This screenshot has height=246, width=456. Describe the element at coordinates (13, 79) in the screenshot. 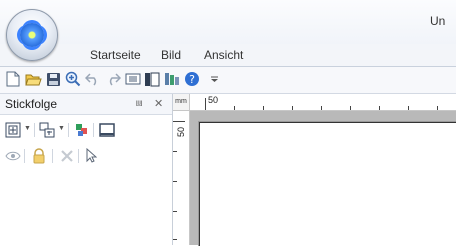

I see `new-file-icon` at that location.